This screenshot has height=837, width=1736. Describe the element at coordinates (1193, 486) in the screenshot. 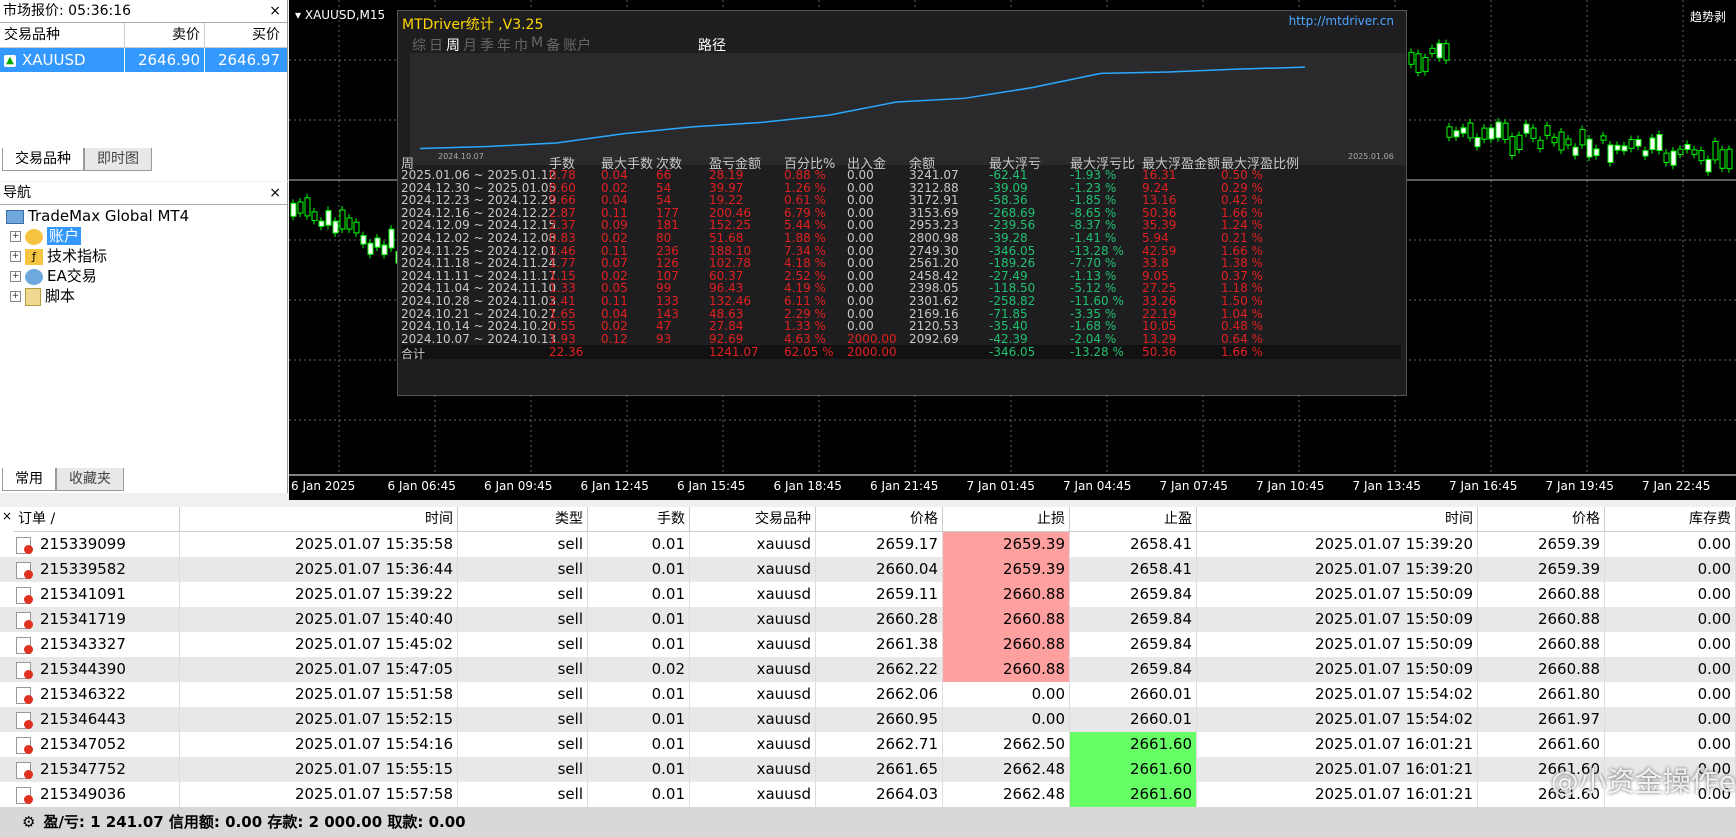

I see `x-tick-label: 7 Jan 07:45` at that location.